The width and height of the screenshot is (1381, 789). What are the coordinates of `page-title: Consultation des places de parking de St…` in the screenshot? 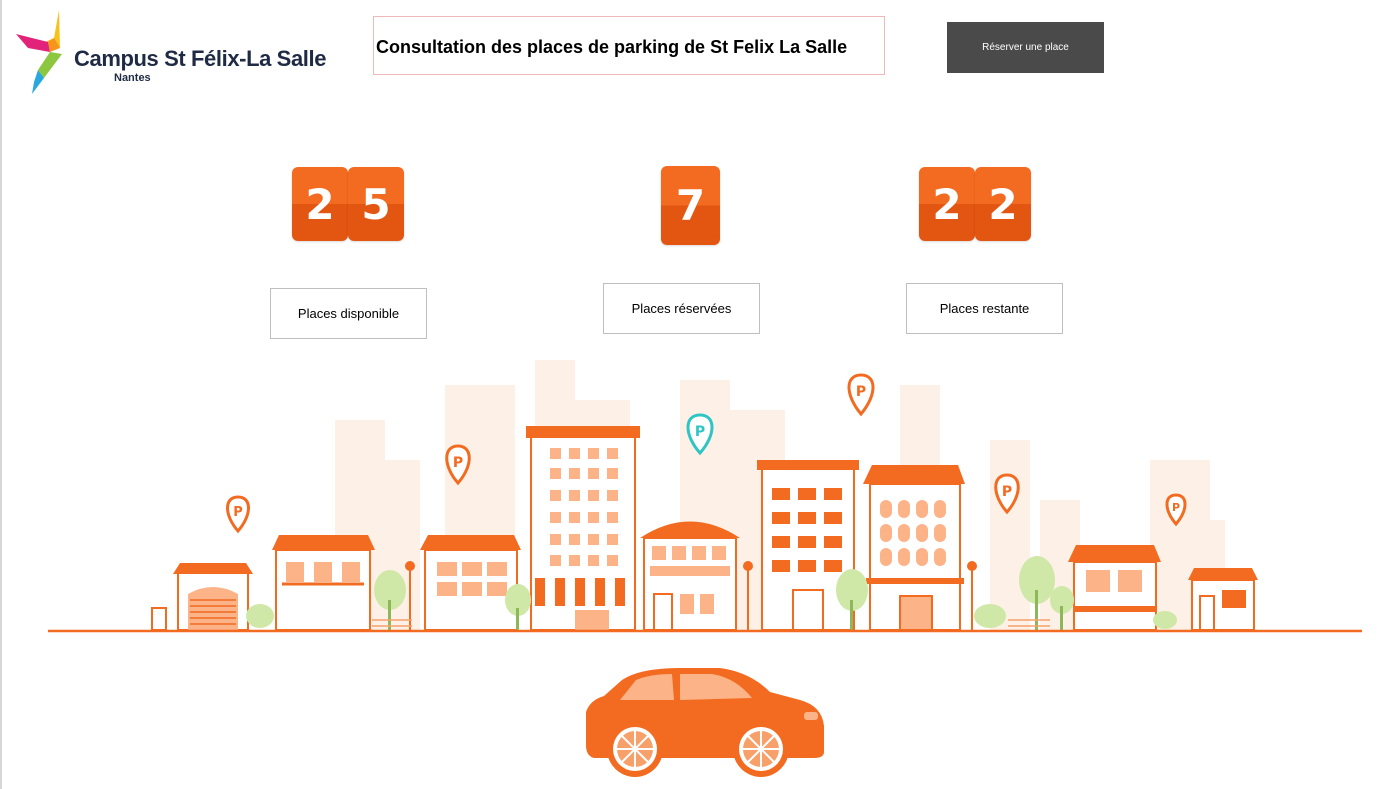 It's located at (612, 47).